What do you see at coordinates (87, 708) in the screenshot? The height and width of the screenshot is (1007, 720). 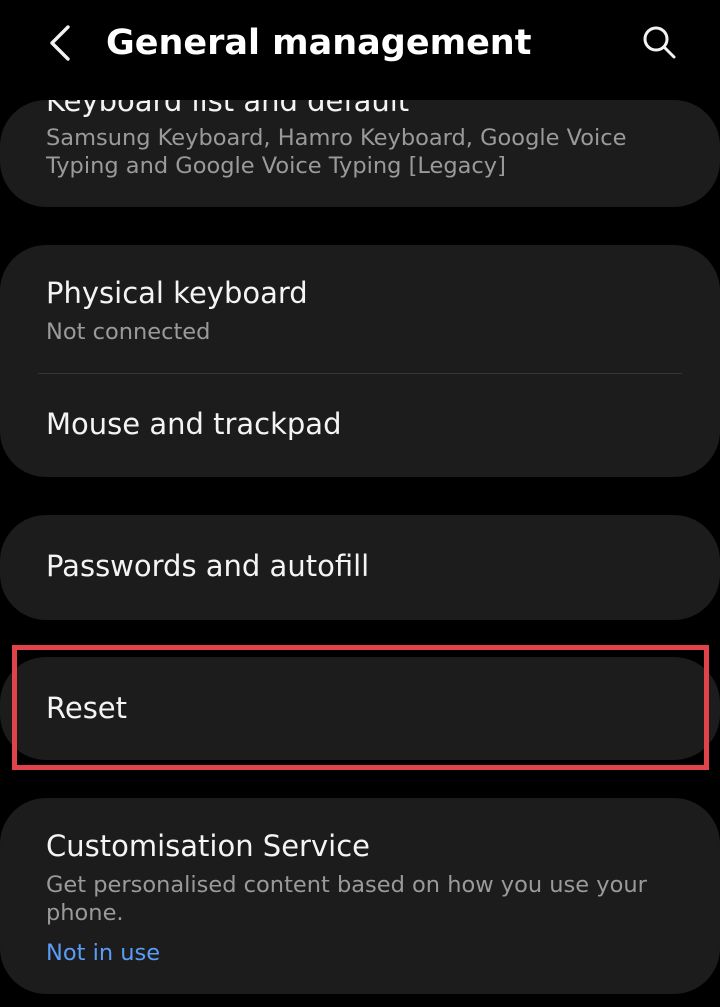 I see `reset-title: Reset` at bounding box center [87, 708].